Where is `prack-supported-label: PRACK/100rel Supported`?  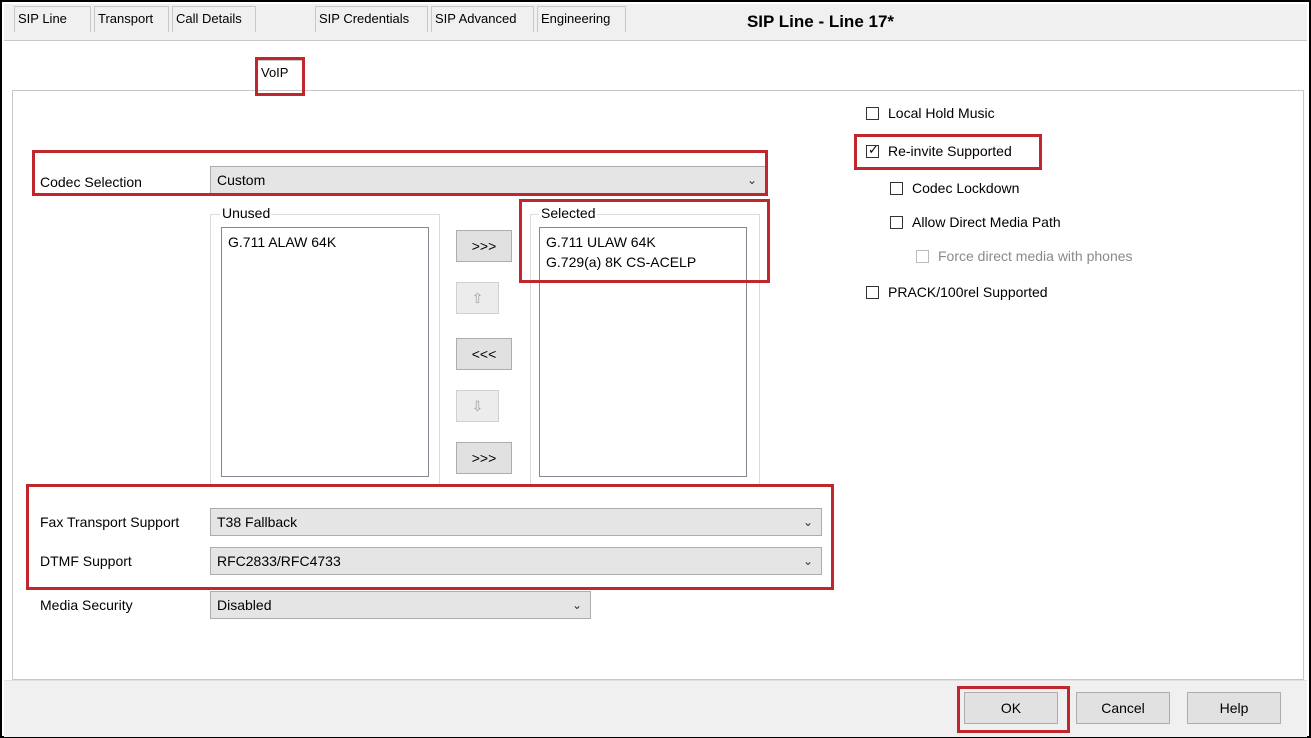
prack-supported-label: PRACK/100rel Supported is located at coordinates (968, 292).